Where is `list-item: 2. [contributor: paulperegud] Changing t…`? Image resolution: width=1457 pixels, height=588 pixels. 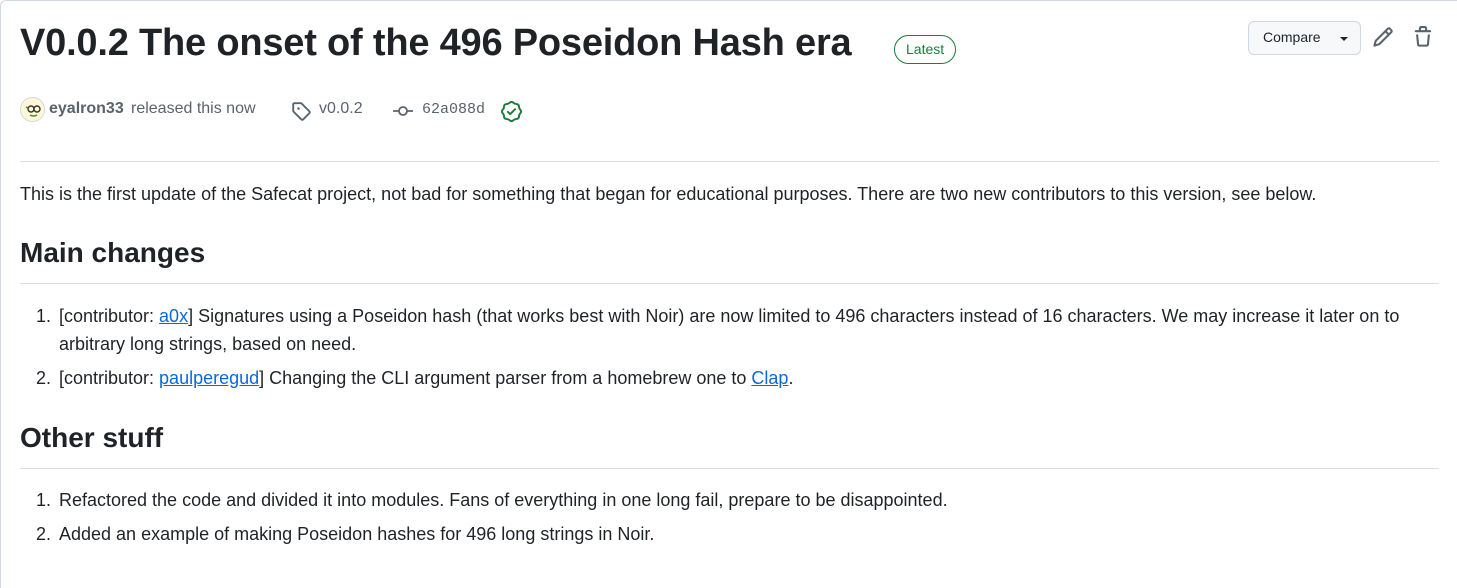 list-item: 2. [contributor: paulperegud] Changing t… is located at coordinates (730, 378).